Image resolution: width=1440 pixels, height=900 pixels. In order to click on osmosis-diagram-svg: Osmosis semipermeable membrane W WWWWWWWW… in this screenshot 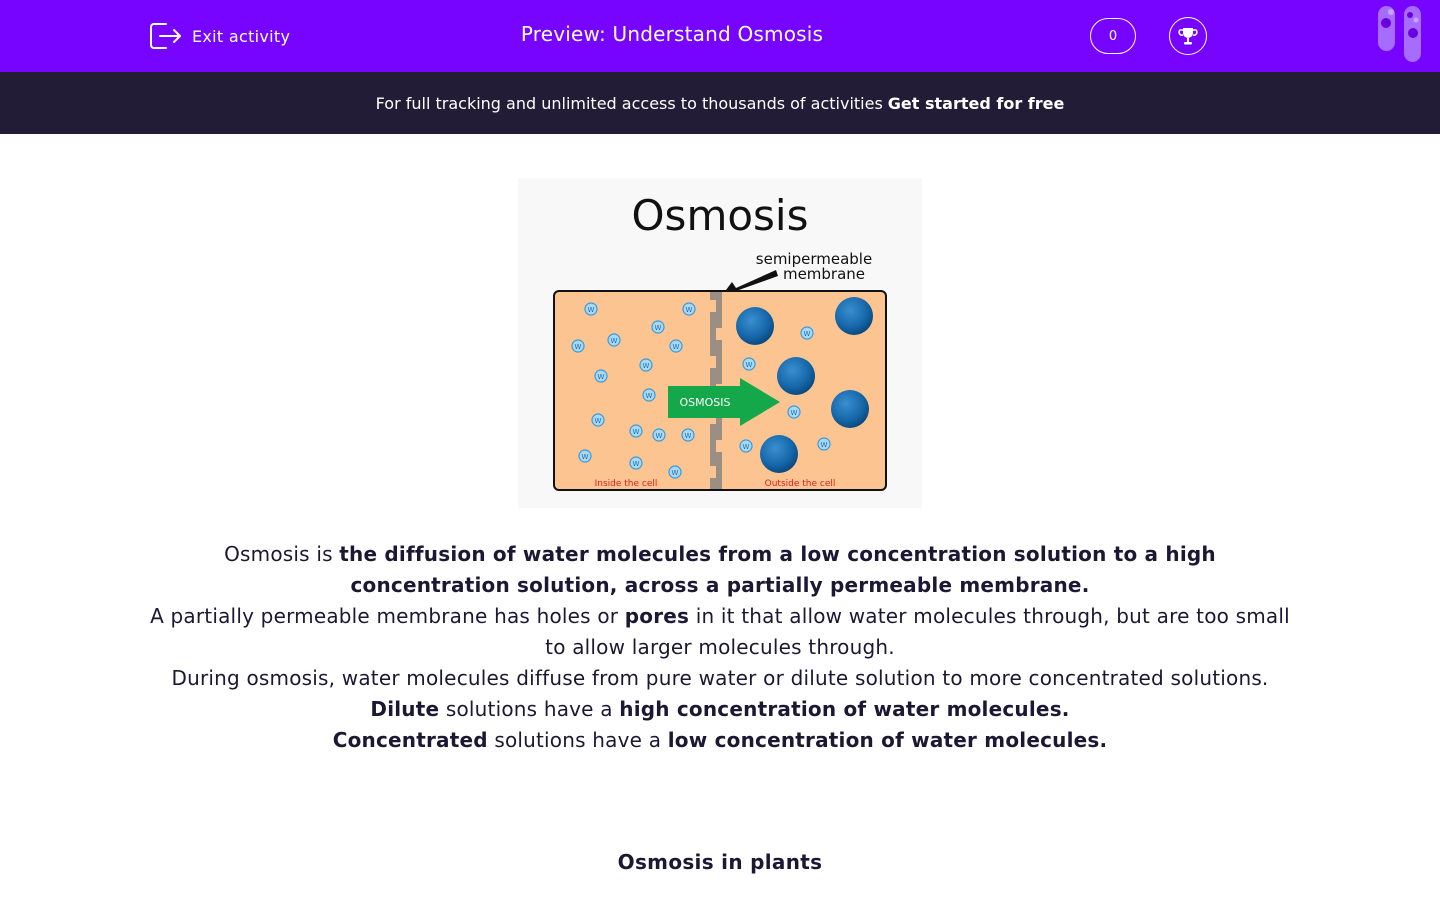, I will do `click(720, 341)`.